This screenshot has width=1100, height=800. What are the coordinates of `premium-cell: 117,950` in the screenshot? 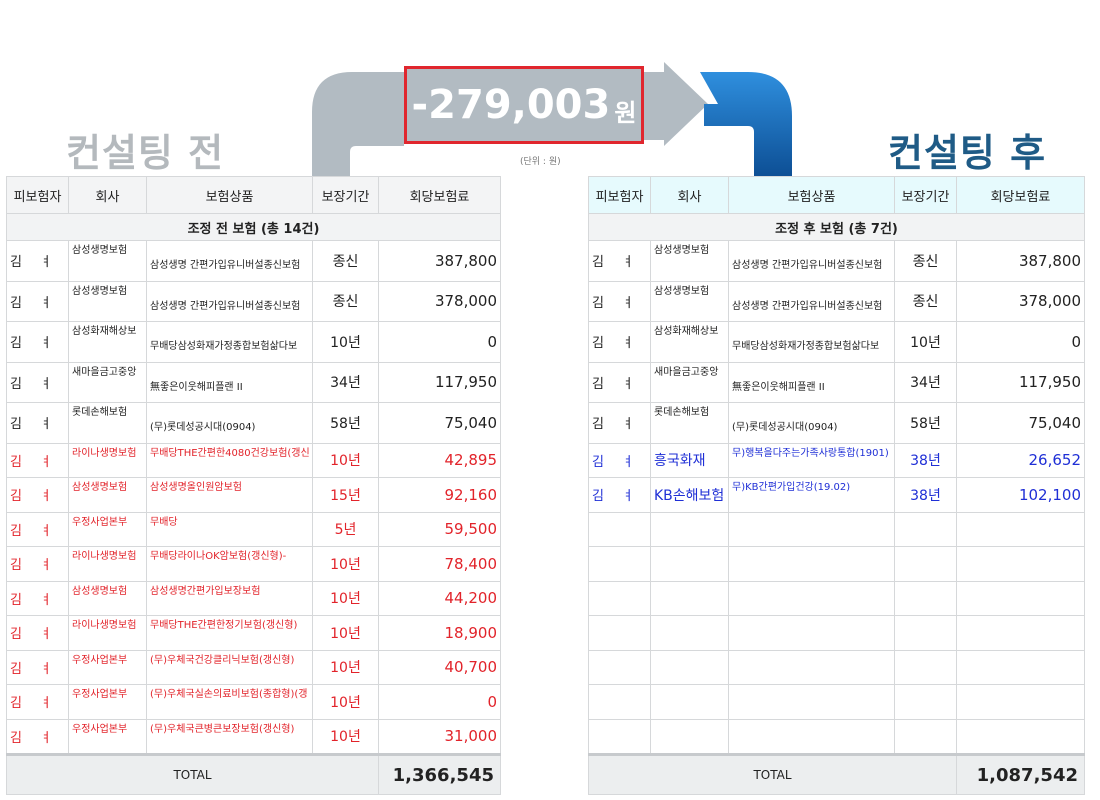 It's located at (1020, 382).